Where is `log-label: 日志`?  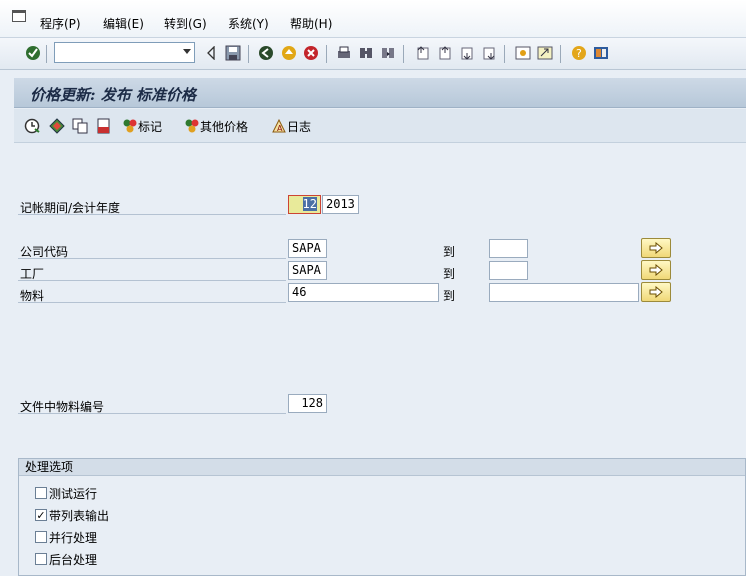 log-label: 日志 is located at coordinates (299, 126).